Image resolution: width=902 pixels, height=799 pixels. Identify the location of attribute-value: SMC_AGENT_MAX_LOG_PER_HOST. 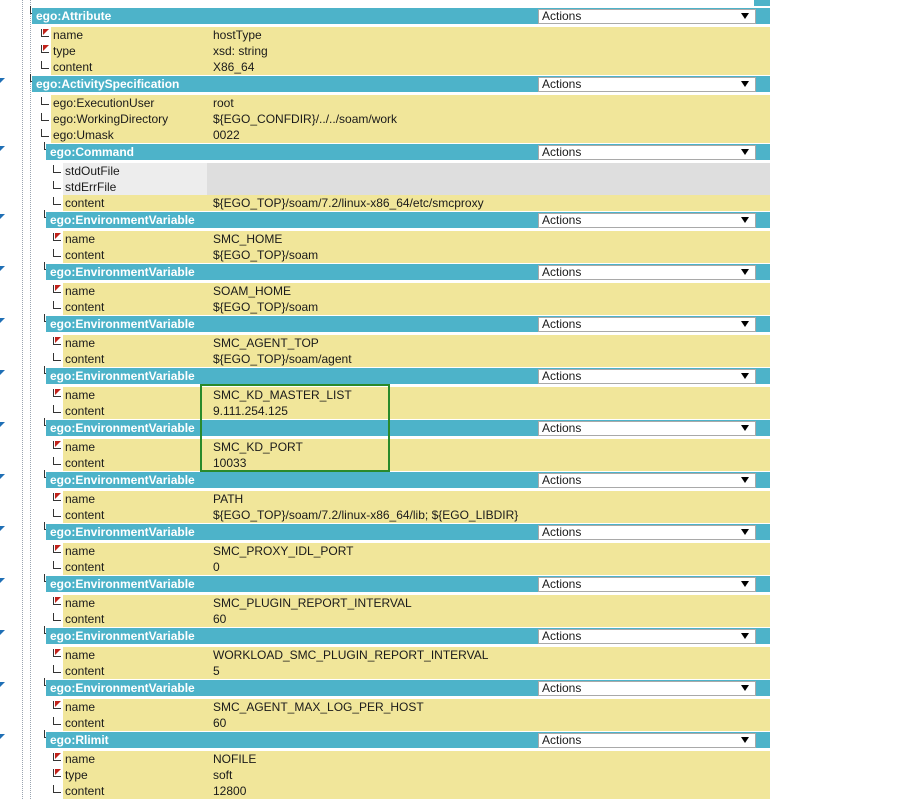
(488, 707).